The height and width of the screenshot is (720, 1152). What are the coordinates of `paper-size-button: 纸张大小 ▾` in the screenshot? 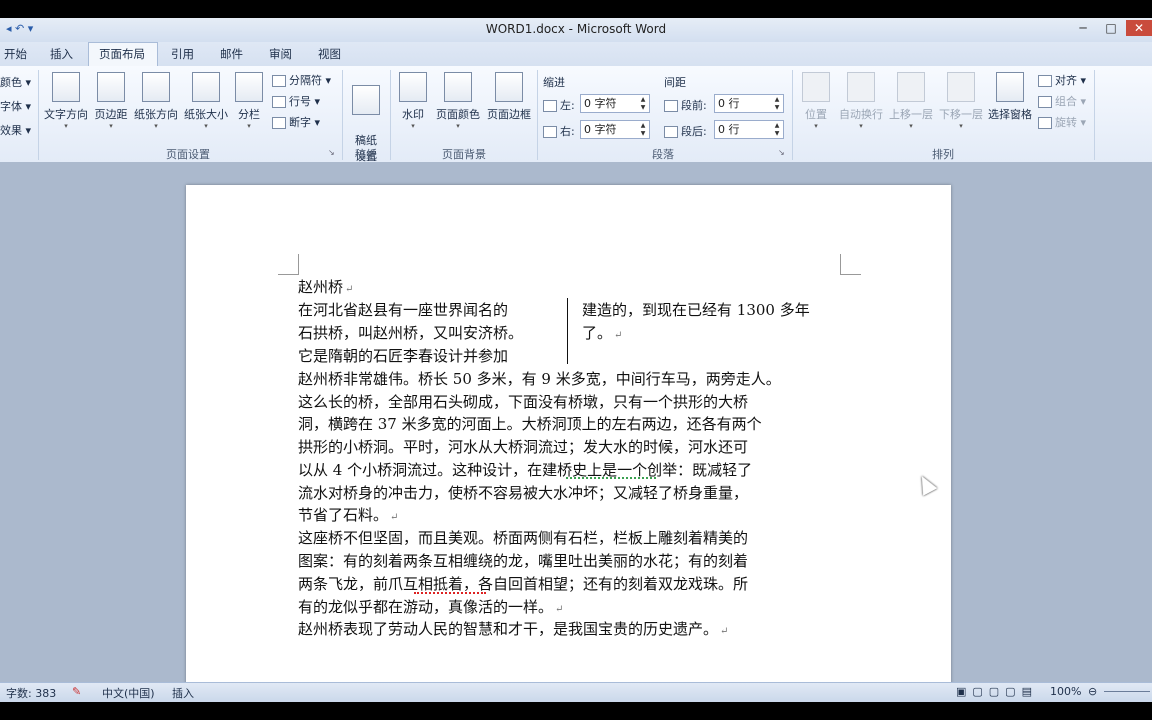 It's located at (206, 105).